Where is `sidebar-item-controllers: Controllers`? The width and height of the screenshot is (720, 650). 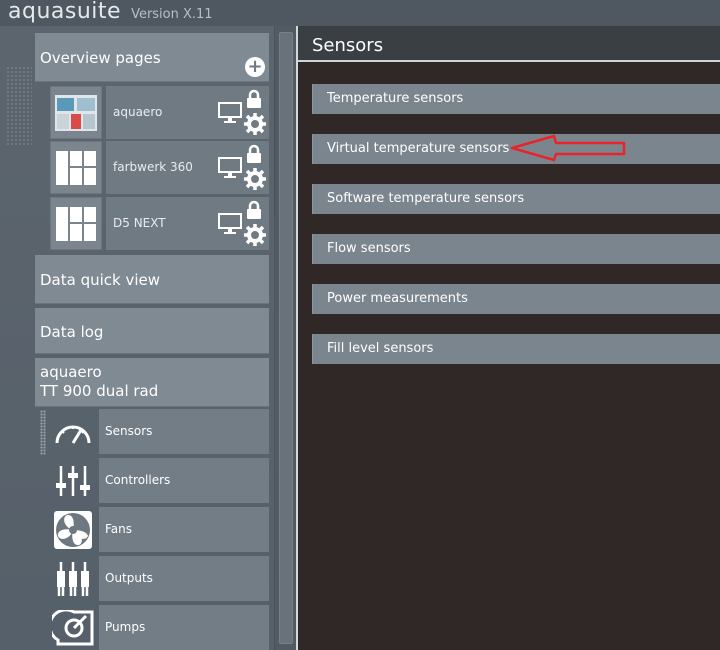 sidebar-item-controllers: Controllers is located at coordinates (159, 480).